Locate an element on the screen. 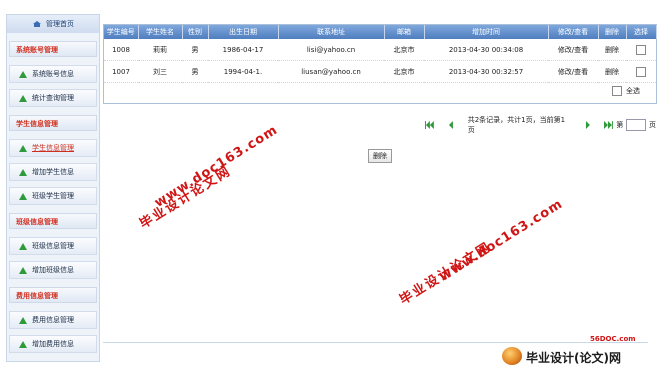 This screenshot has height=372, width=662. cell-address: liusan@yahoo.cn is located at coordinates (331, 71).